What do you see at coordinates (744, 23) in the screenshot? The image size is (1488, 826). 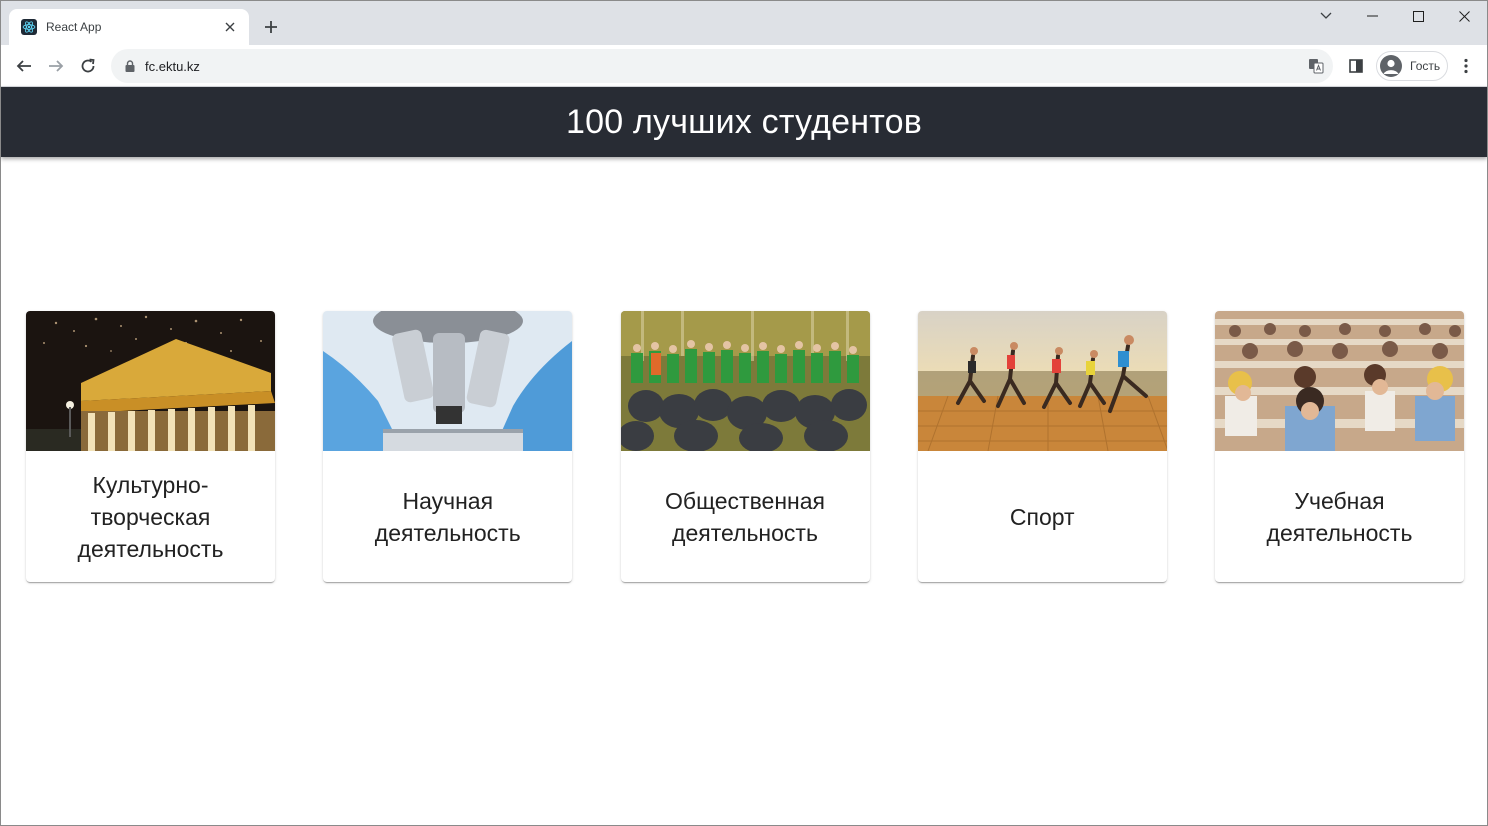 I see `tab-strip: React App` at bounding box center [744, 23].